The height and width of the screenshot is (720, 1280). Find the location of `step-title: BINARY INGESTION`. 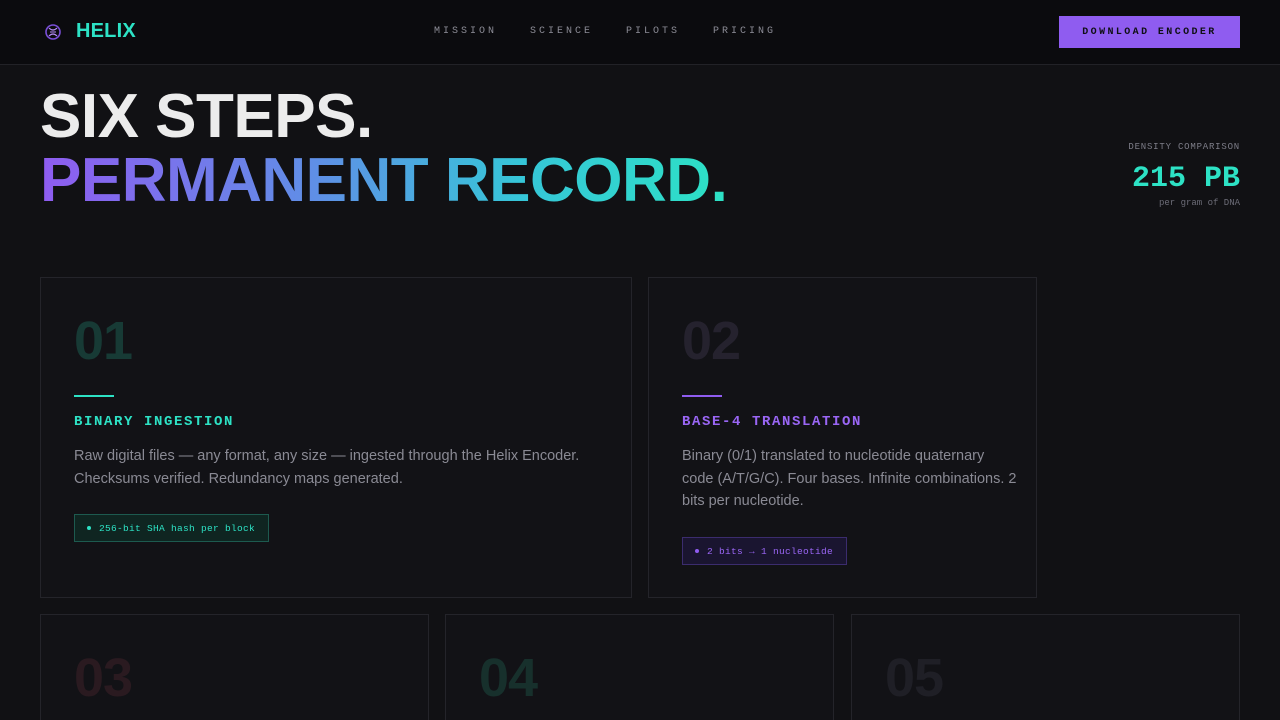

step-title: BINARY INGESTION is located at coordinates (154, 422).